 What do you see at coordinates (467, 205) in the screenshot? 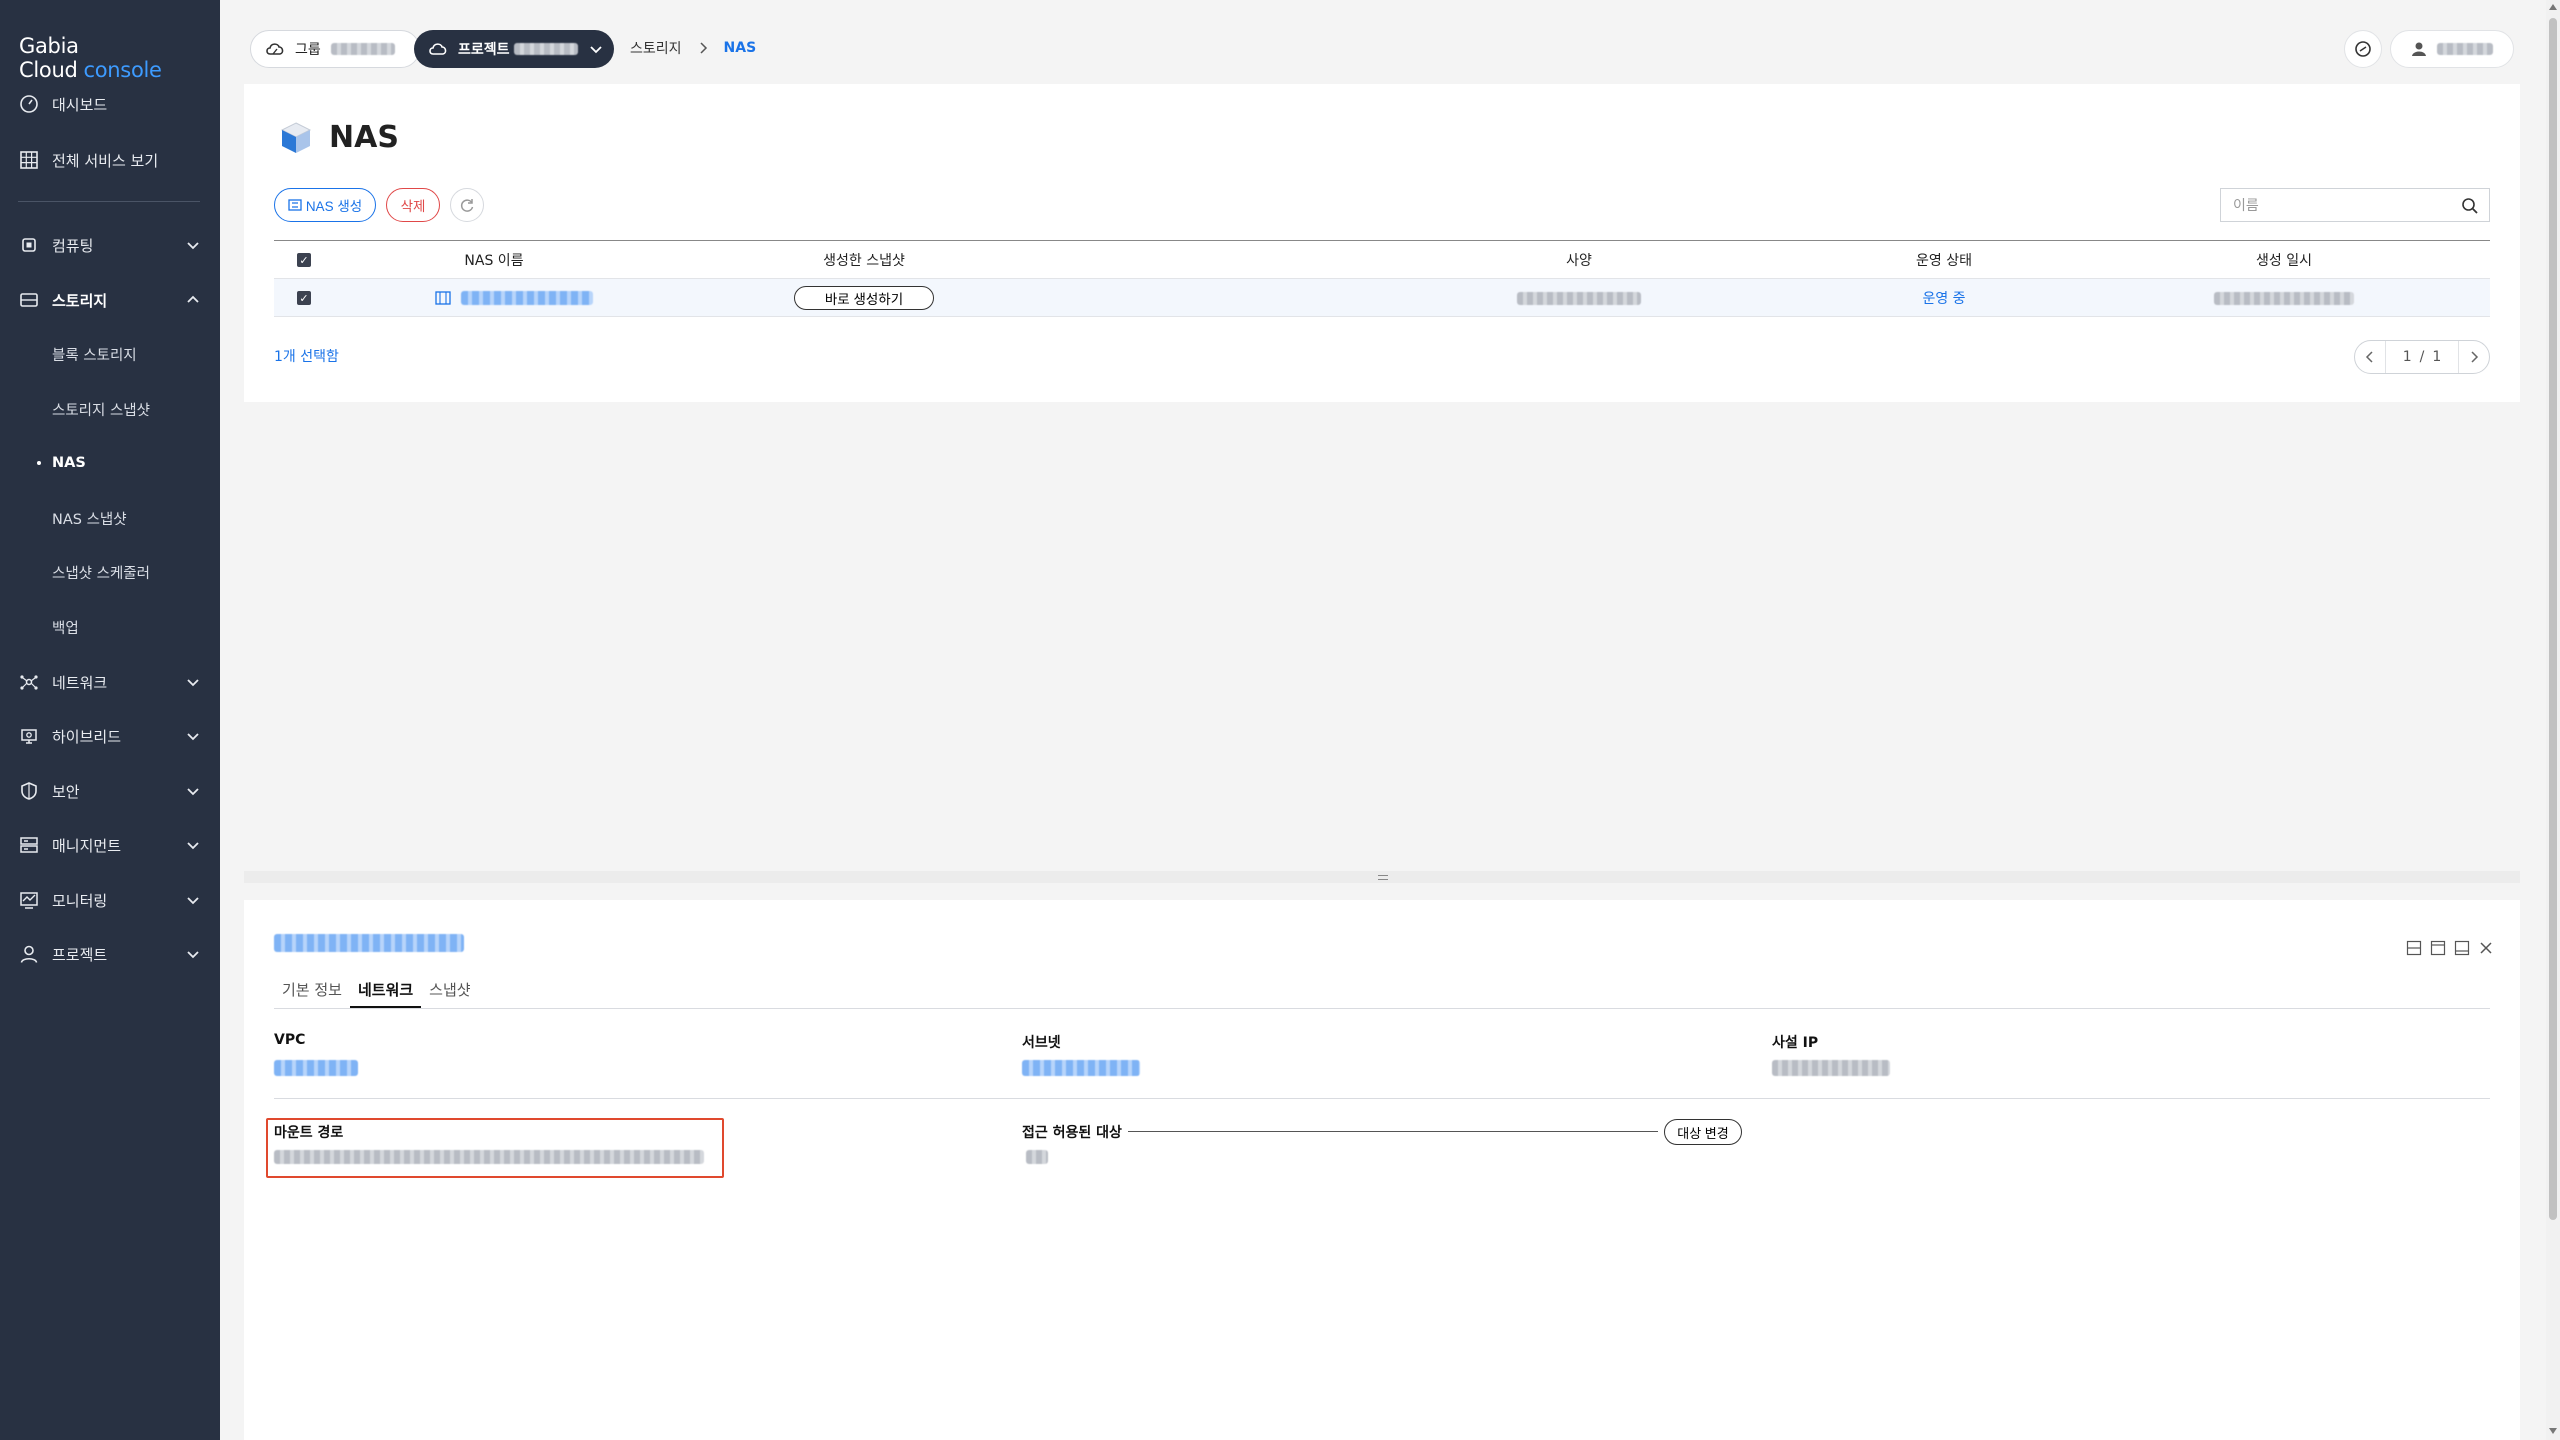
I see `refresh-button` at bounding box center [467, 205].